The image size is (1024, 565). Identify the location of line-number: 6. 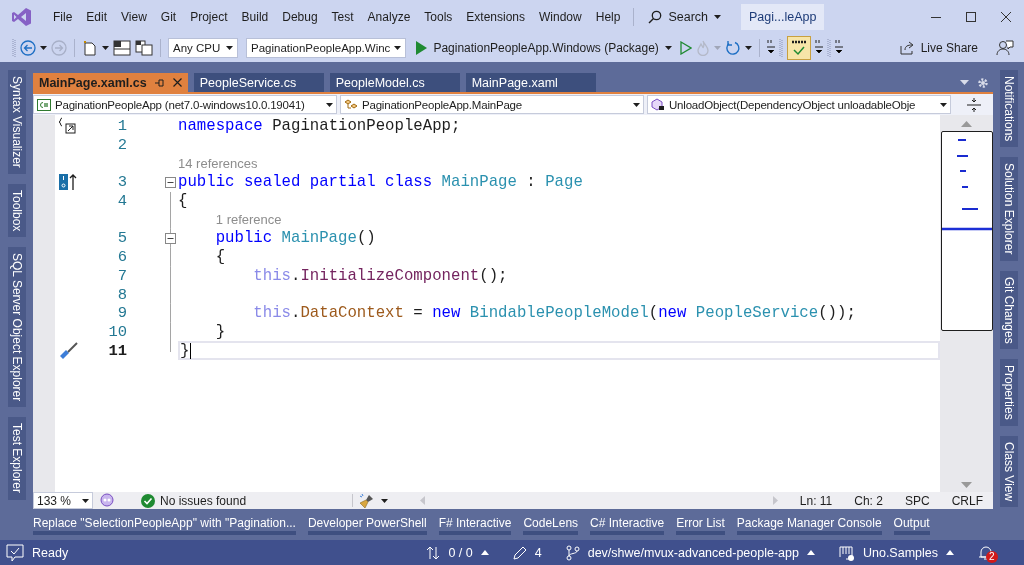
(122, 257).